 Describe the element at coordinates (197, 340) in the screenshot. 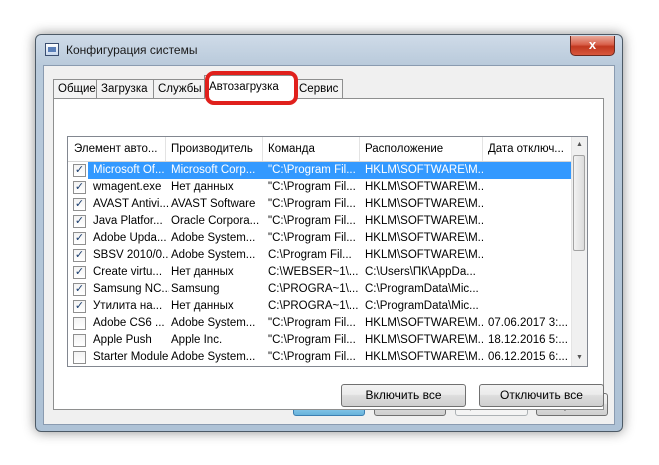

I see `vendor-cell: Apple Inc.` at that location.